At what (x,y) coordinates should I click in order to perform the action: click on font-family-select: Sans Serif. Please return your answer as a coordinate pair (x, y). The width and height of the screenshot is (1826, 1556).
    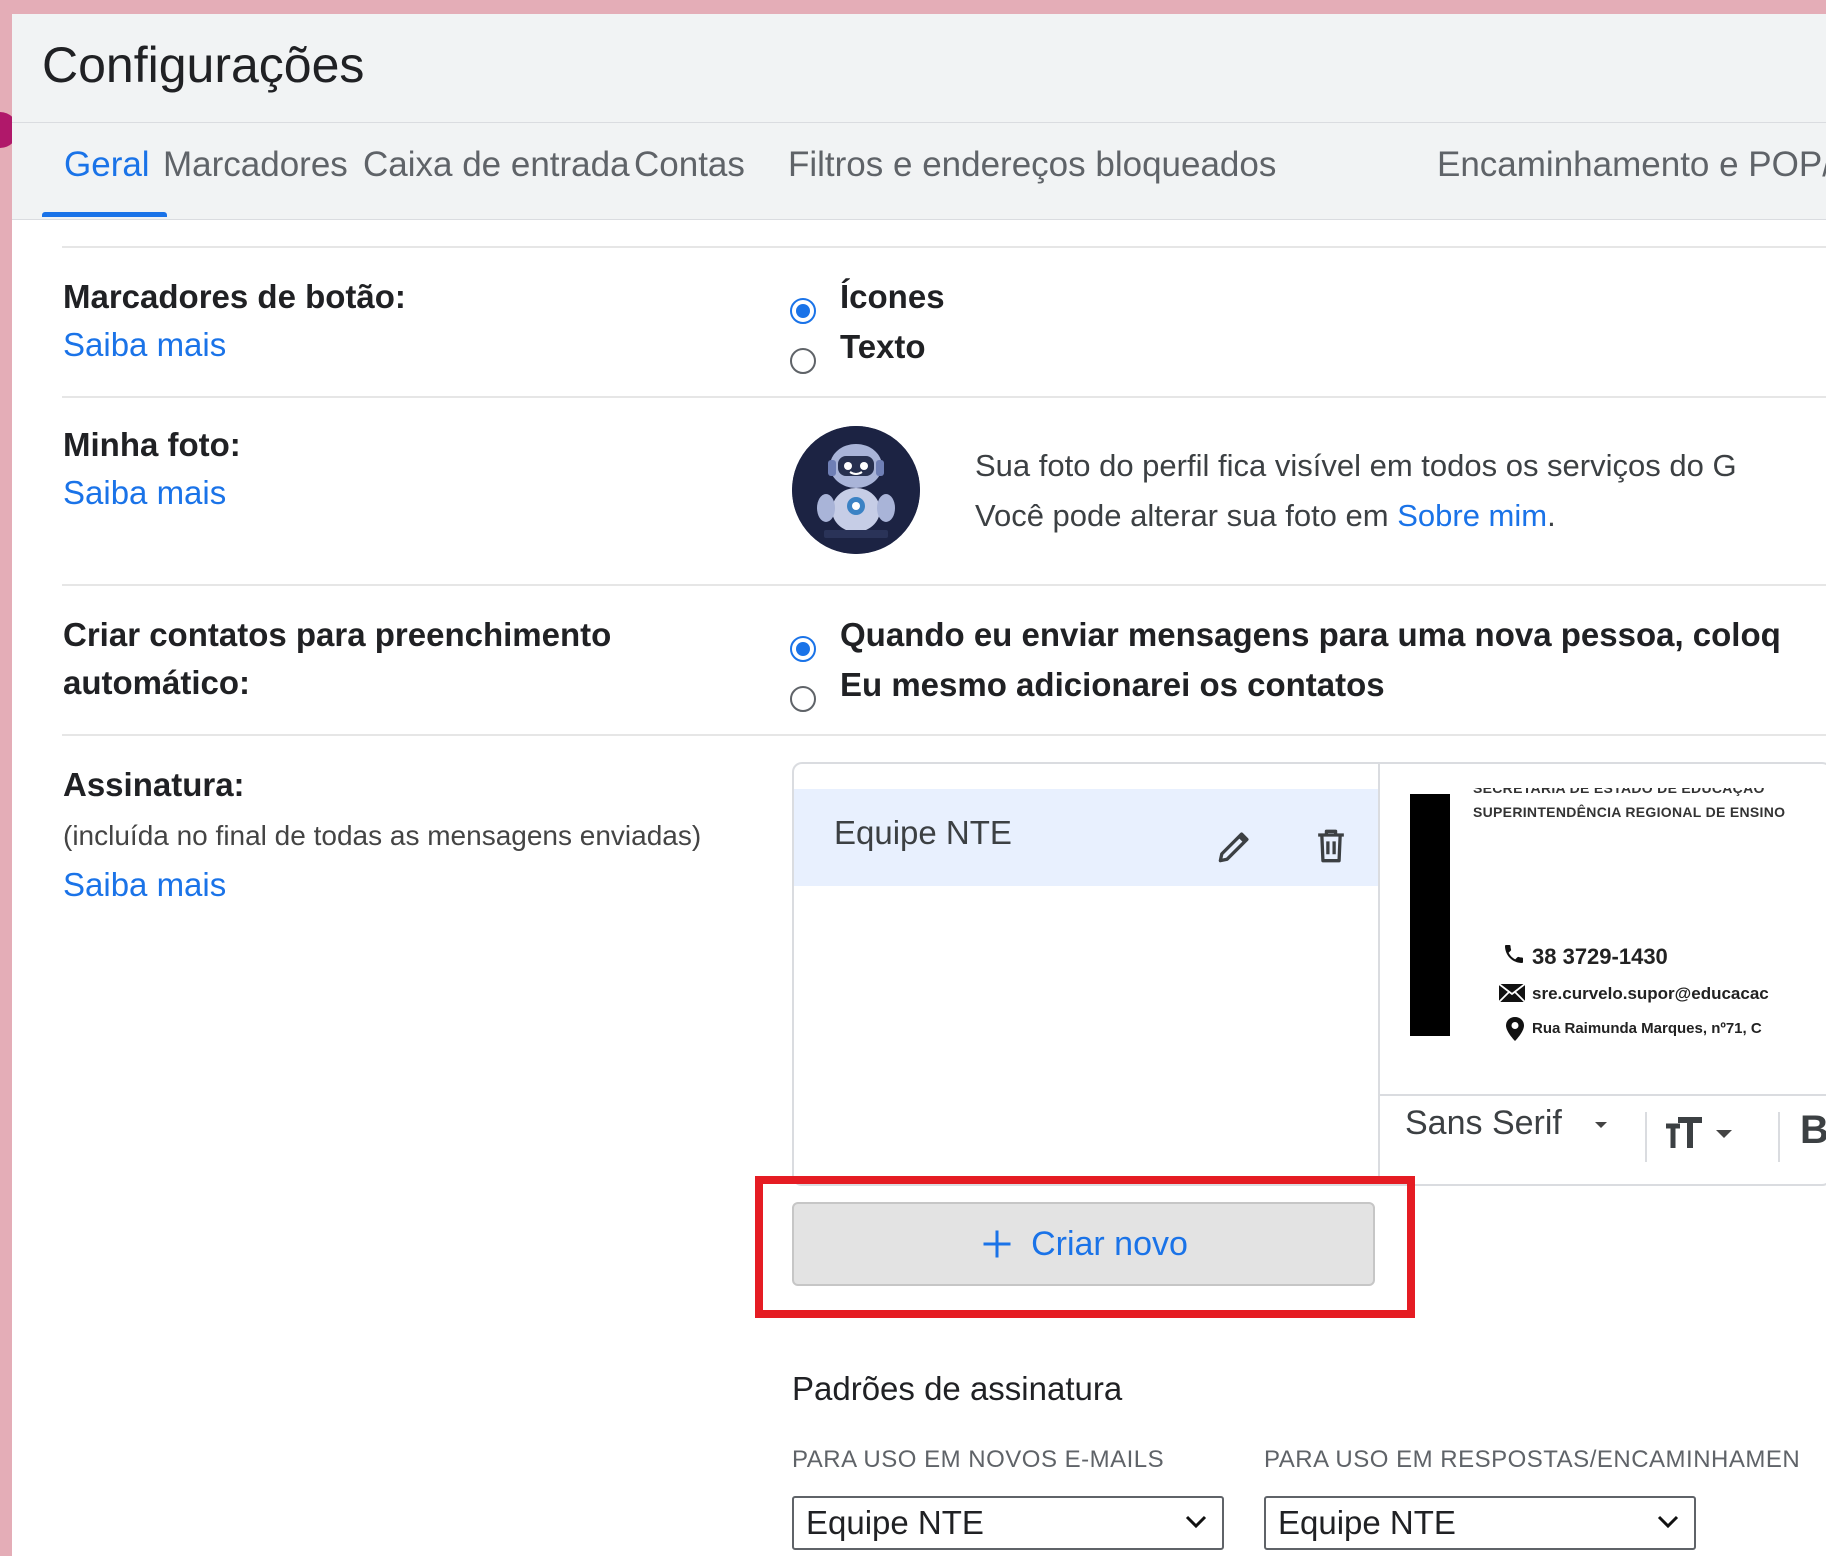
    Looking at the image, I should click on (1508, 1123).